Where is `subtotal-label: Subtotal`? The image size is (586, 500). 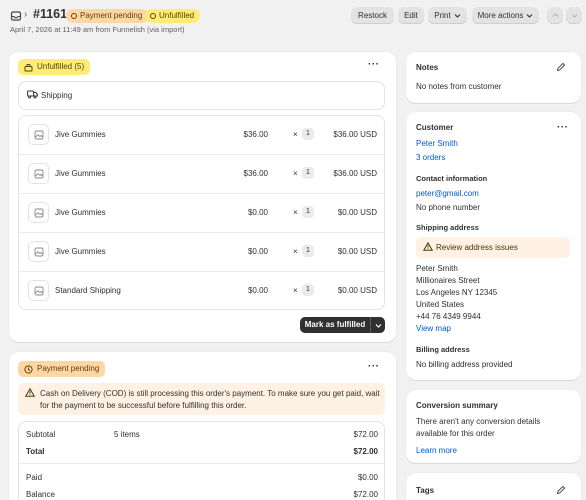 subtotal-label: Subtotal is located at coordinates (41, 434).